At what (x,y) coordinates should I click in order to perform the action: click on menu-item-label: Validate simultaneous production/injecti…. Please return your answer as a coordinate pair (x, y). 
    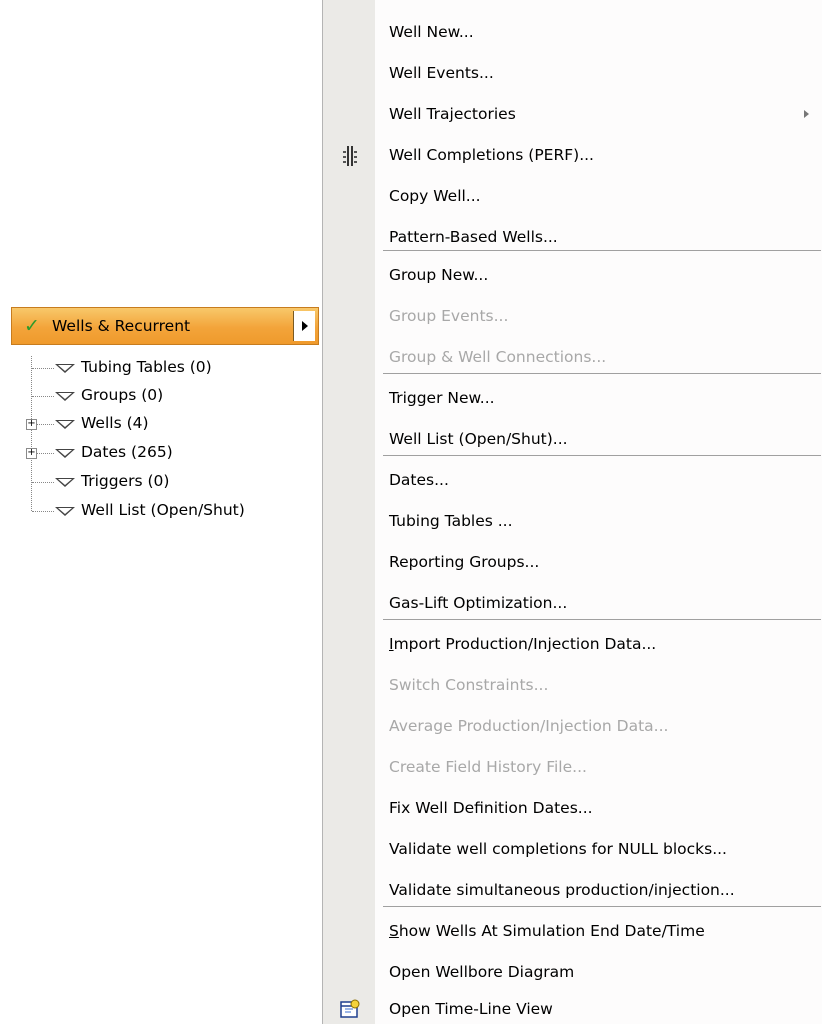
    Looking at the image, I should click on (562, 890).